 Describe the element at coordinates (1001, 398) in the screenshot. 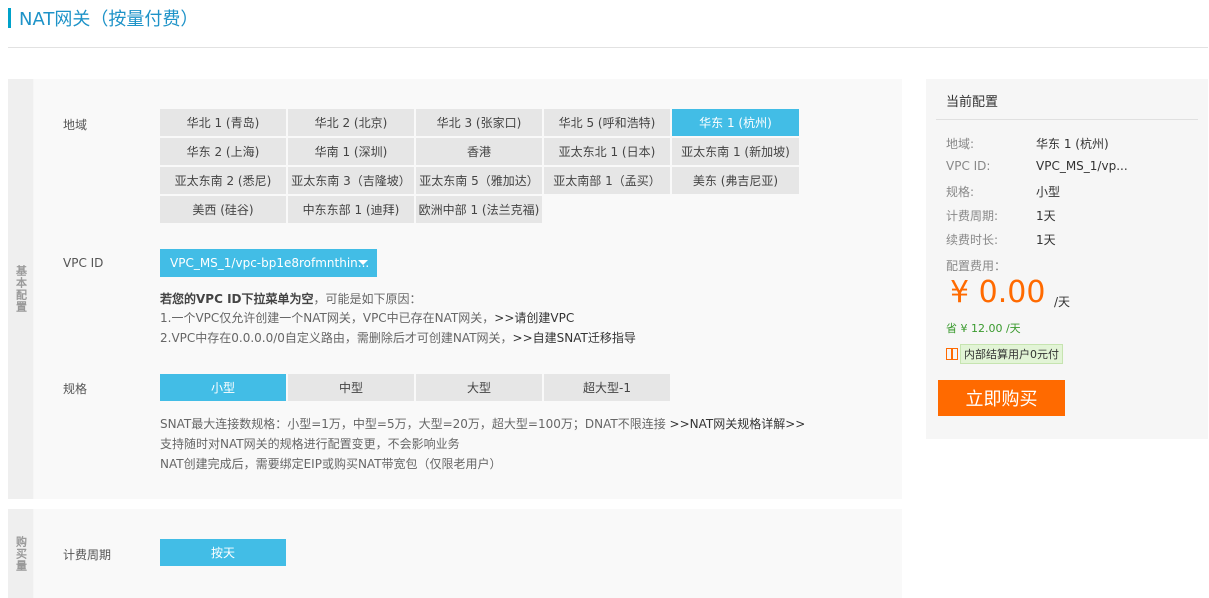

I see `buy-now-button: 立即购买` at that location.